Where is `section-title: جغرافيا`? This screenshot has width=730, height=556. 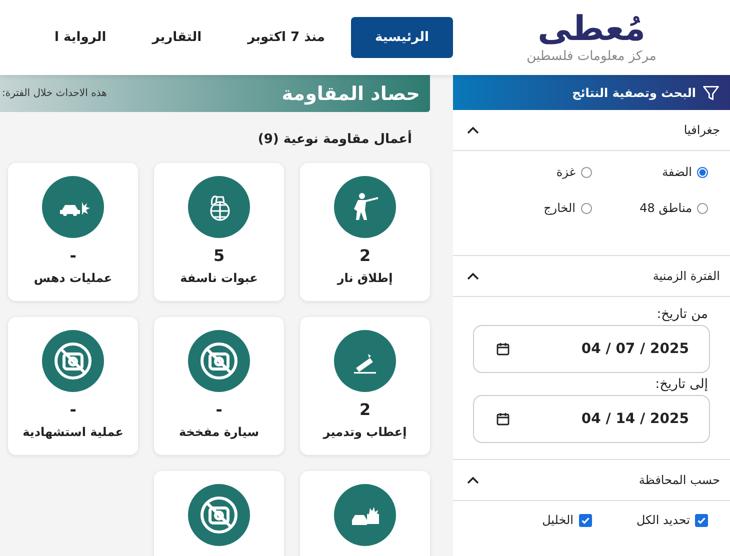
section-title: جغرافيا is located at coordinates (702, 130).